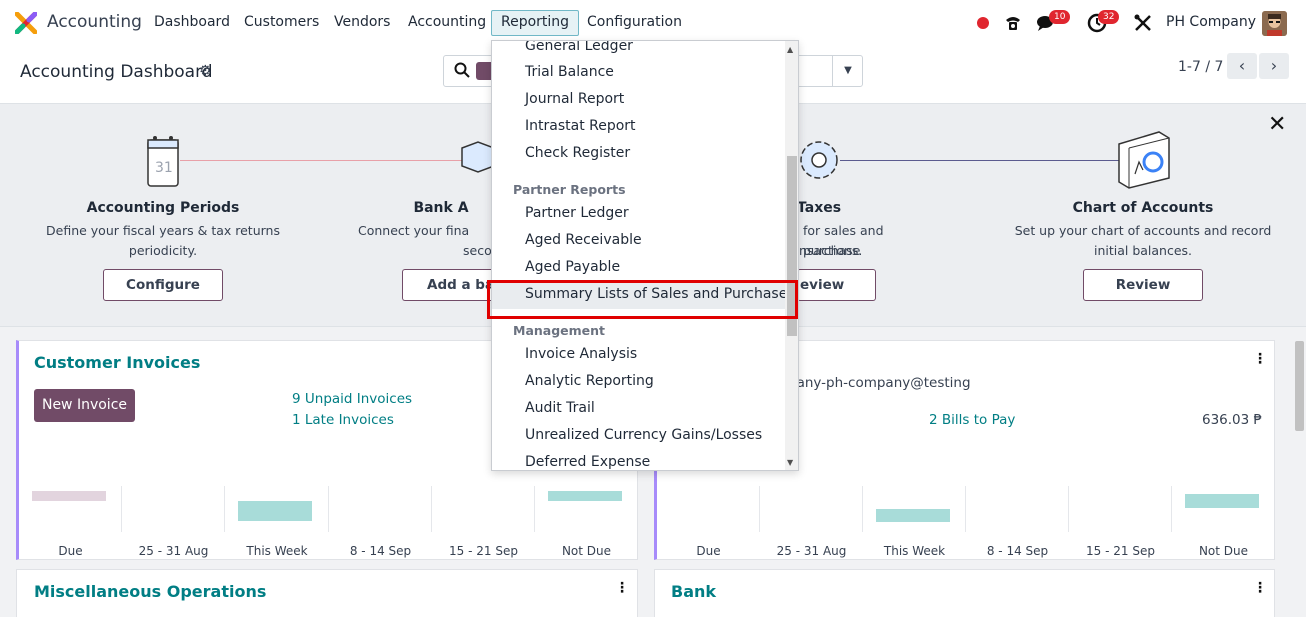 The image size is (1306, 617). Describe the element at coordinates (414, 230) in the screenshot. I see `step-description: Connect your fina` at that location.